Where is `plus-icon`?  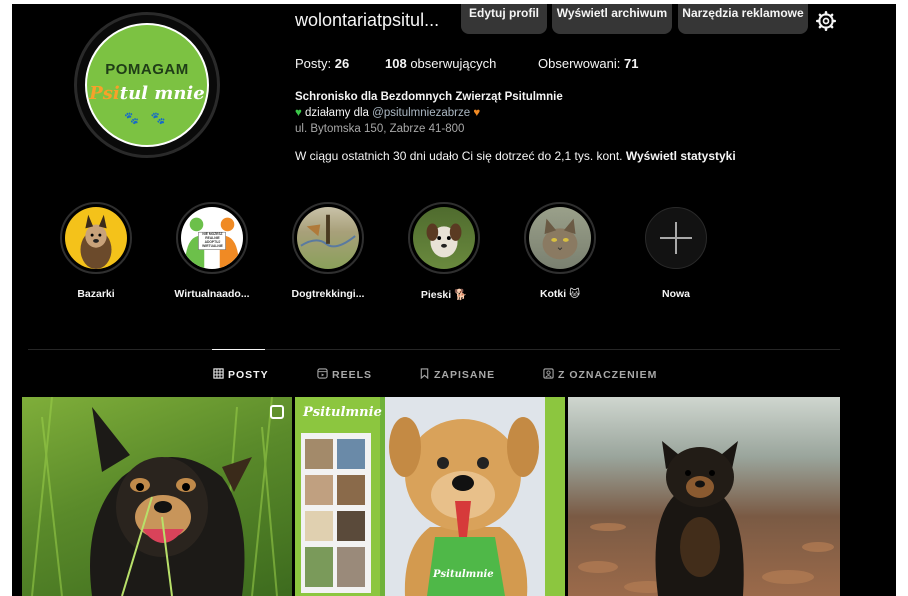 plus-icon is located at coordinates (676, 238).